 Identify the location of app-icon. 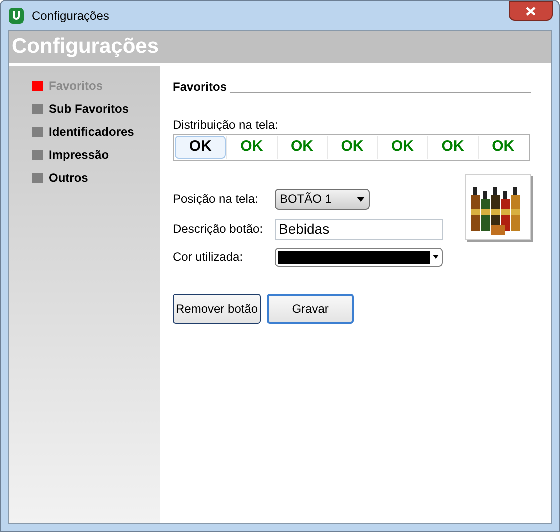
(16, 16).